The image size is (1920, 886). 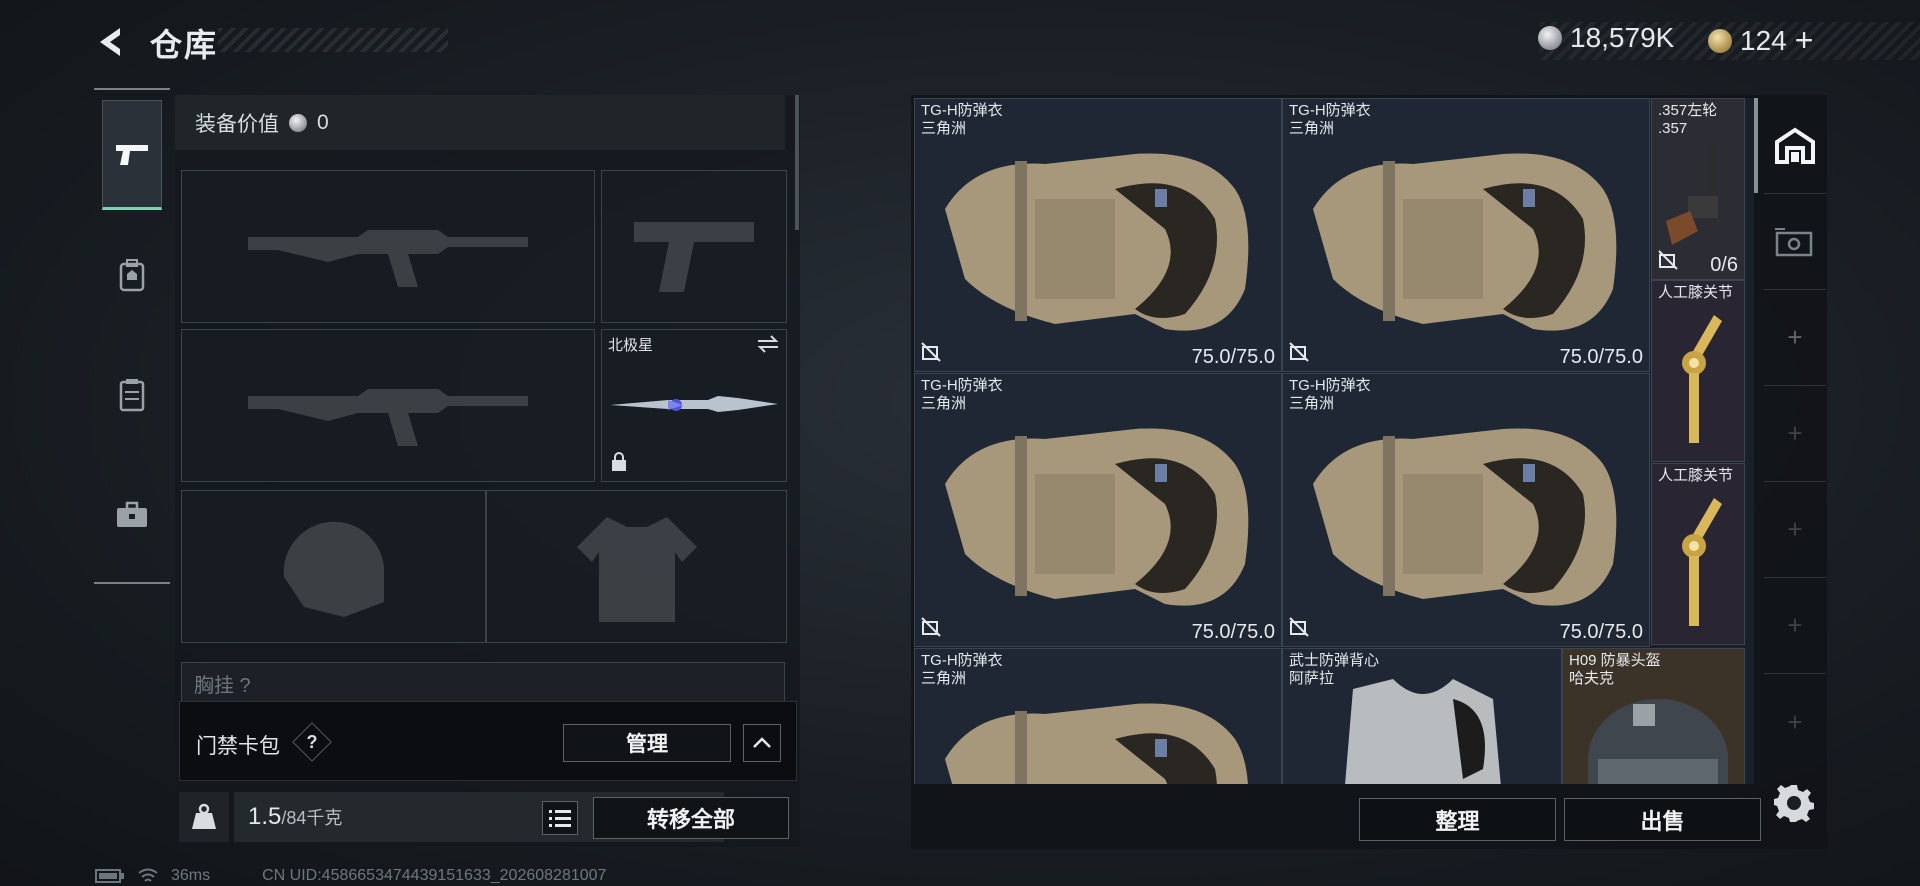 What do you see at coordinates (1662, 819) in the screenshot?
I see `sell-button: 出售` at bounding box center [1662, 819].